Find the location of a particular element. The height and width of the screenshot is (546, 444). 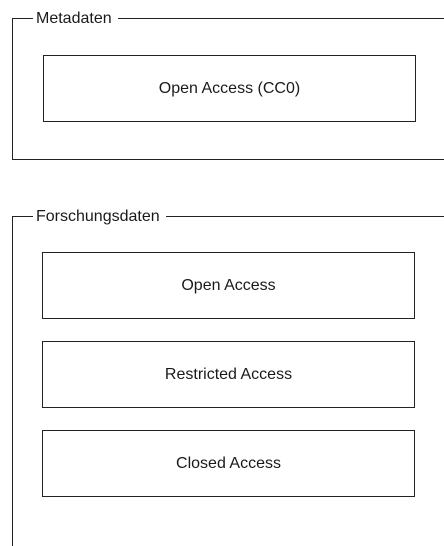

metadata-open-access-cc0-box: Open Access (CC0) is located at coordinates (229, 88).